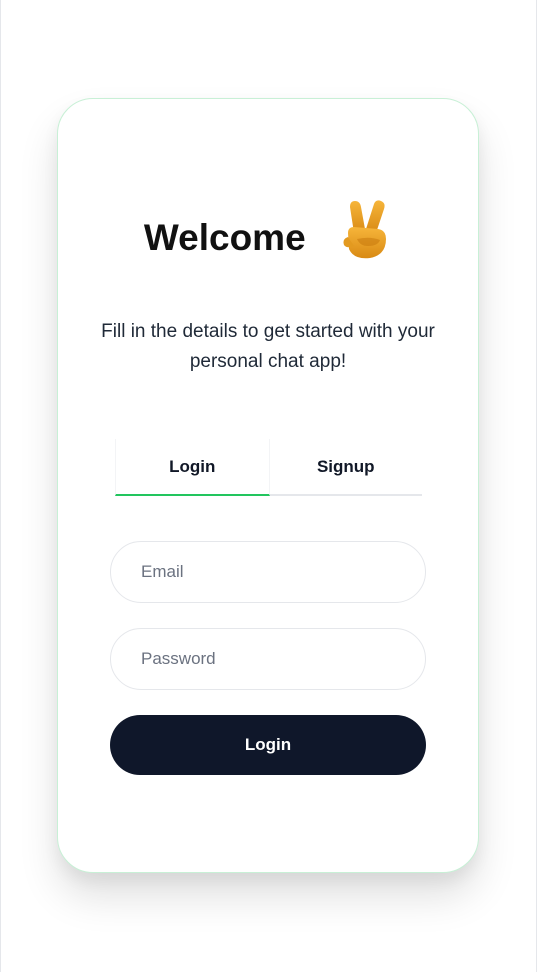 Image resolution: width=537 pixels, height=972 pixels. I want to click on page-title: Welcome, so click(224, 237).